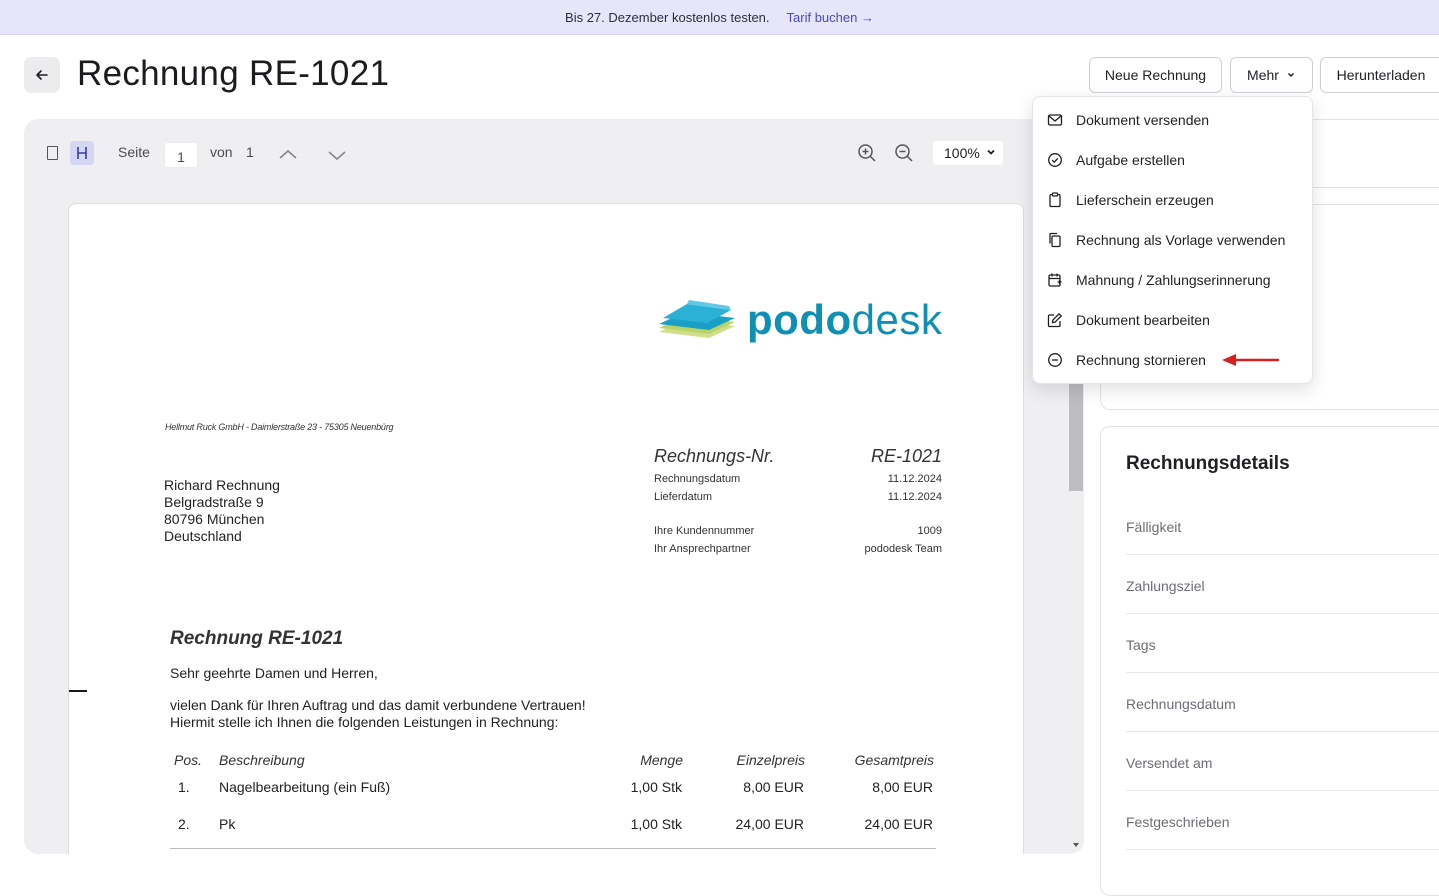 The width and height of the screenshot is (1439, 896). Describe the element at coordinates (1178, 822) in the screenshot. I see `detail-label: Festgeschrieben` at that location.